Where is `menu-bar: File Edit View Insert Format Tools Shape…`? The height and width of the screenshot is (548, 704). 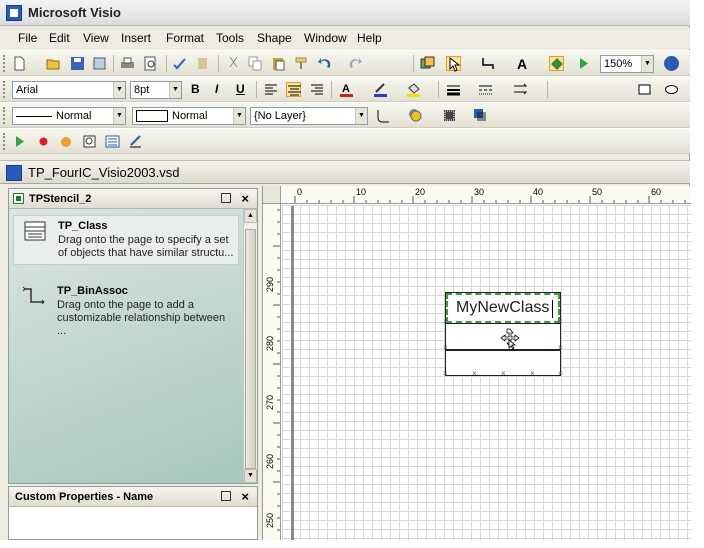 menu-bar: File Edit View Insert Format Tools Shape… is located at coordinates (345, 38).